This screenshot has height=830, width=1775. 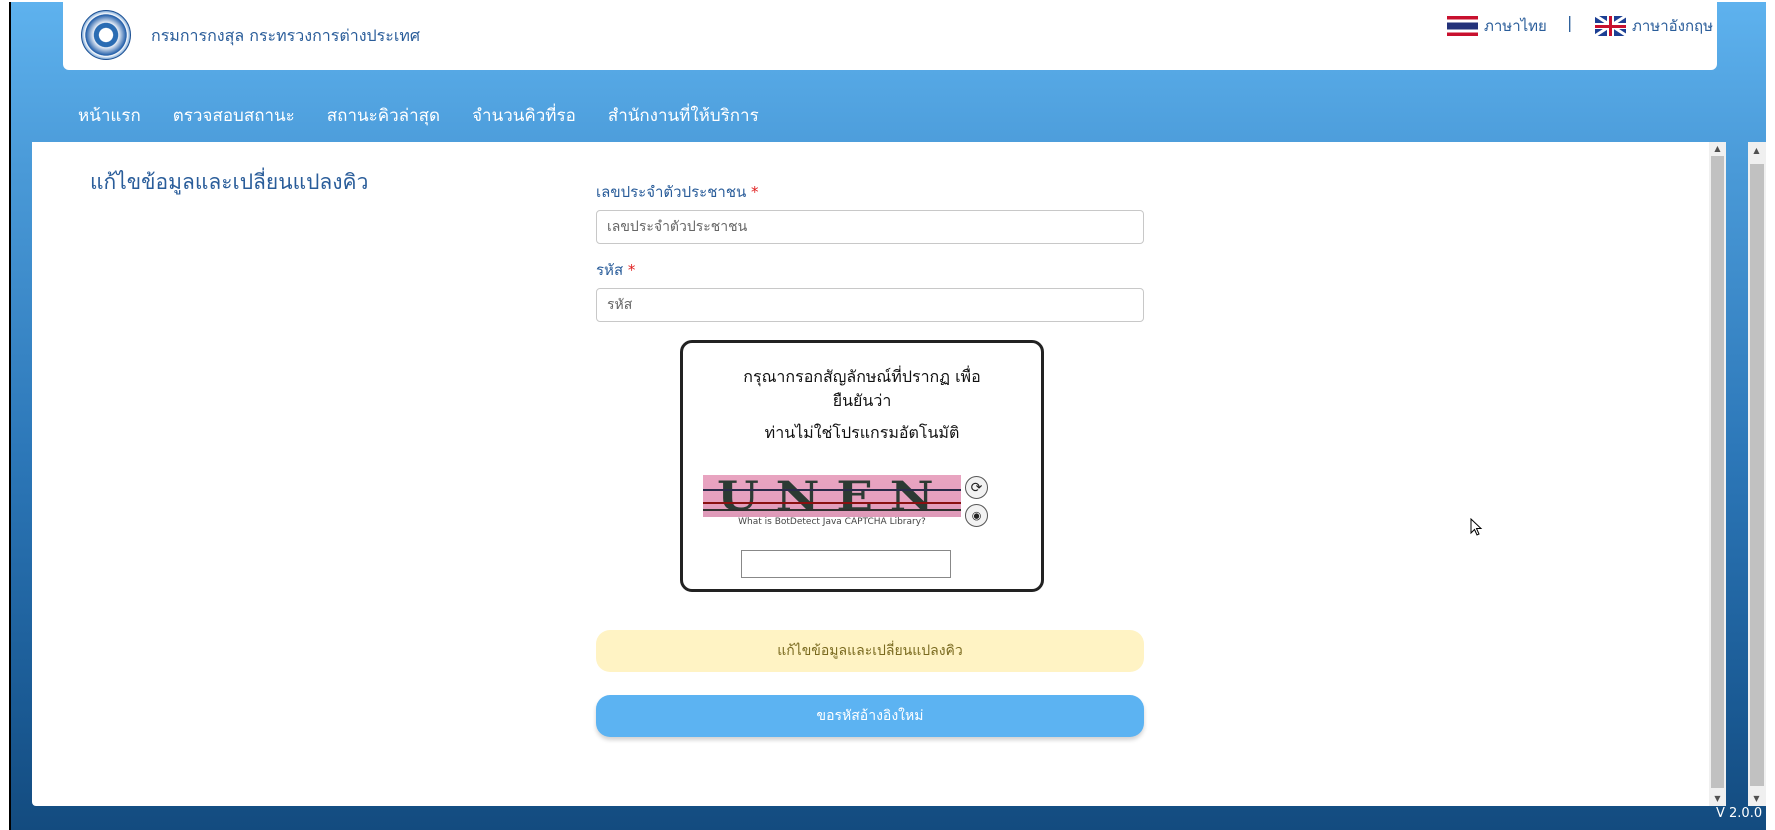 I want to click on organization-name: กรมการกงสุล กระทรวงการต่างประเทศ, so click(x=286, y=35).